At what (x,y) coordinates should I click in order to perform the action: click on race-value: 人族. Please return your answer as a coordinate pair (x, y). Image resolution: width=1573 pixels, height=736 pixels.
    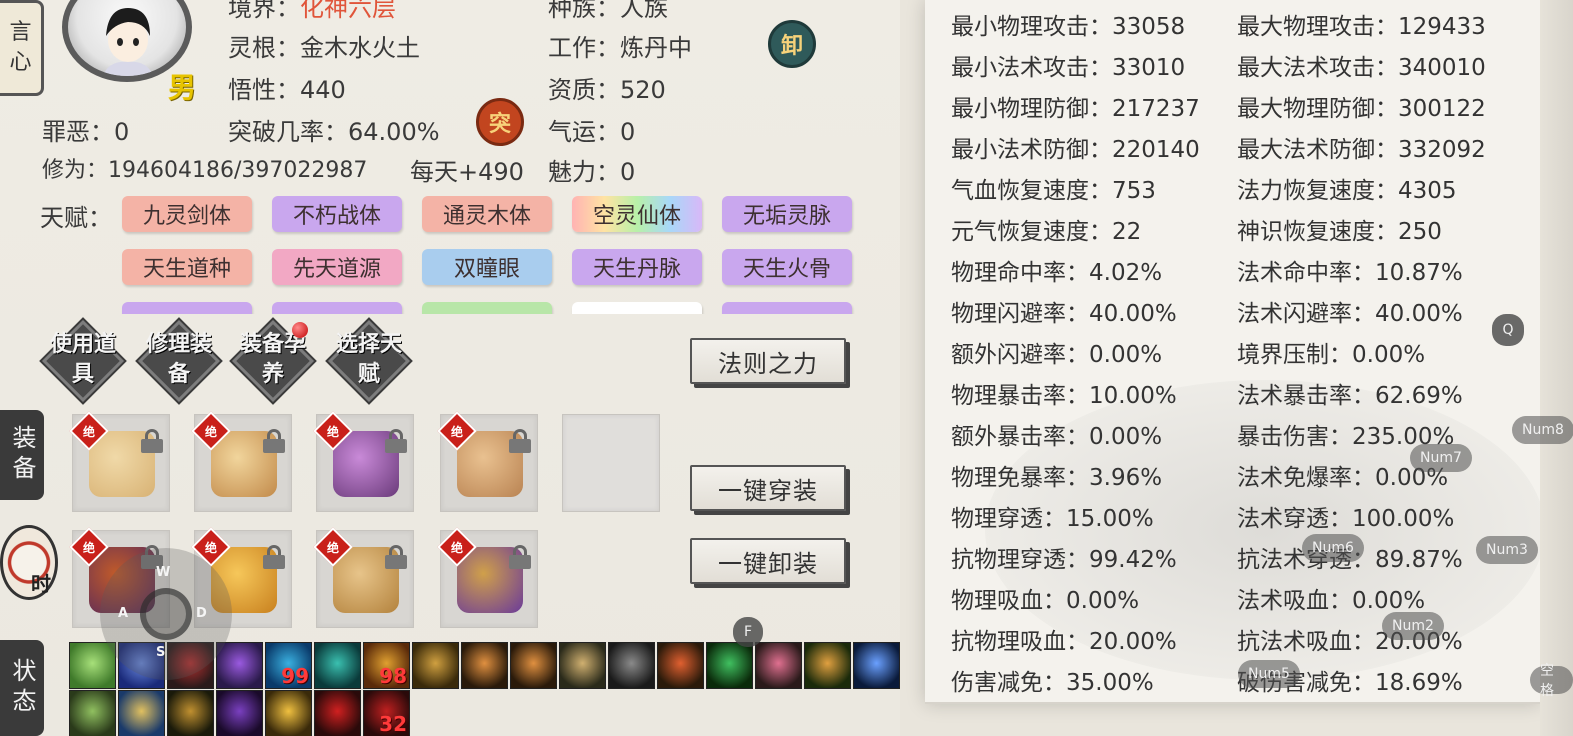
    Looking at the image, I should click on (644, 11).